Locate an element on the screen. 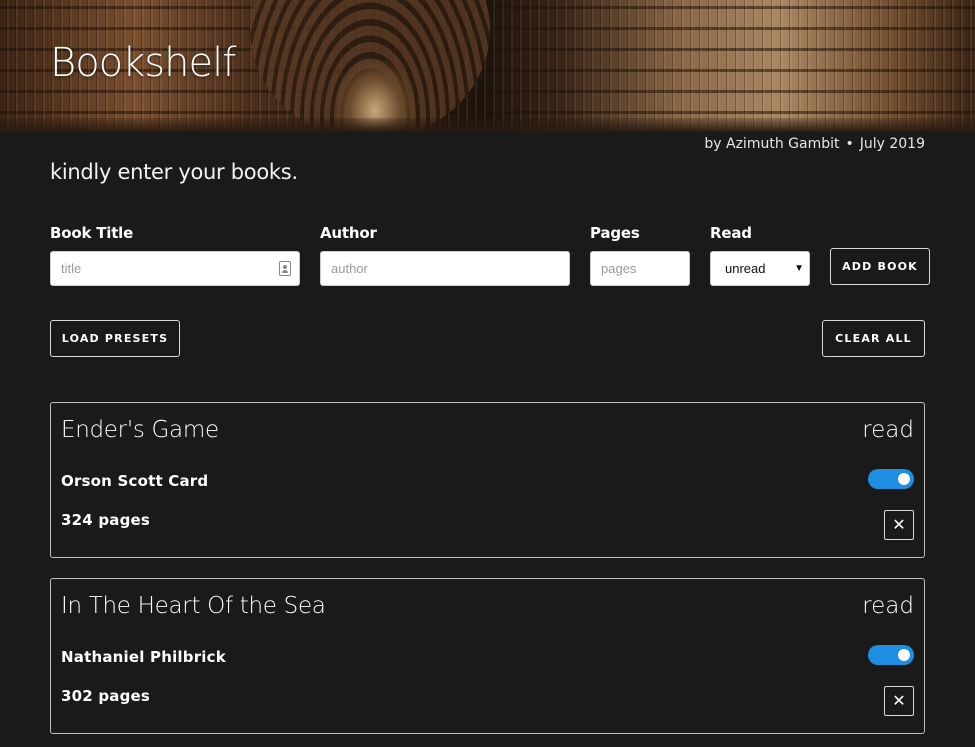  book-author: Orson Scott Card is located at coordinates (135, 481).